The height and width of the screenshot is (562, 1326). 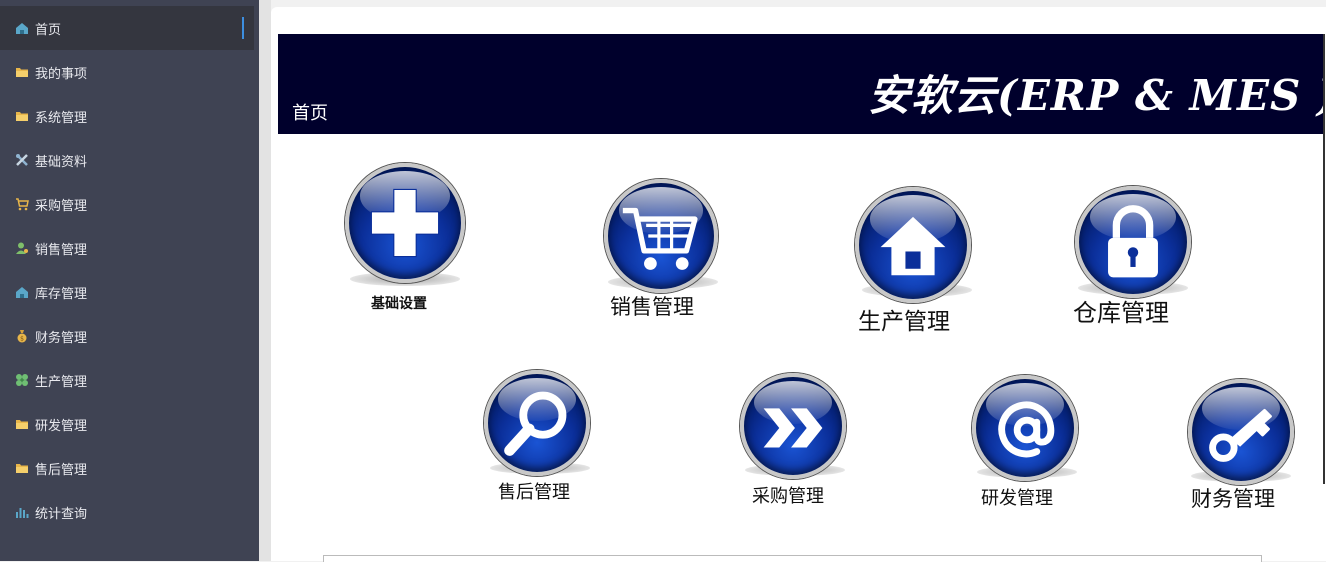 What do you see at coordinates (127, 160) in the screenshot?
I see `sidebar-item-basic-data: 基础资料` at bounding box center [127, 160].